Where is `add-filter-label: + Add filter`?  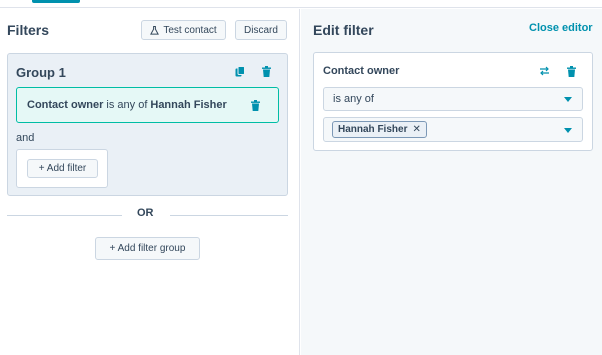
add-filter-label: + Add filter is located at coordinates (62, 168).